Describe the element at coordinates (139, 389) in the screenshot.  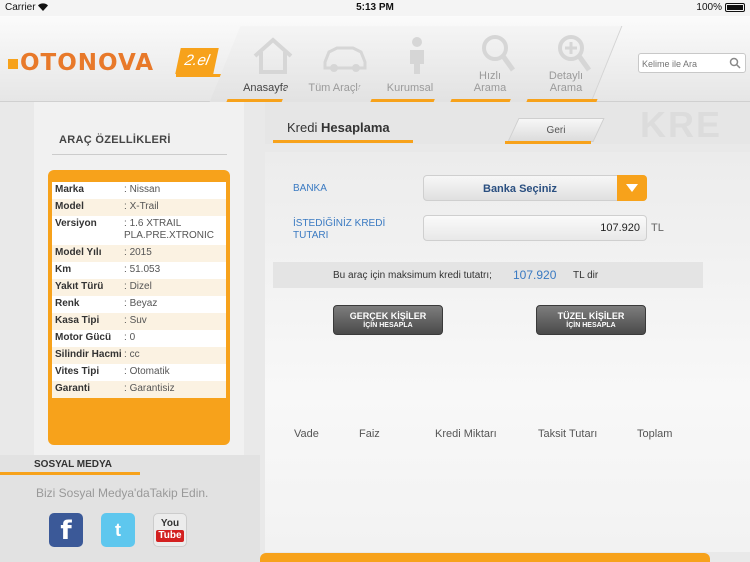
I see `spec-row: GarantiGarantisiz` at that location.